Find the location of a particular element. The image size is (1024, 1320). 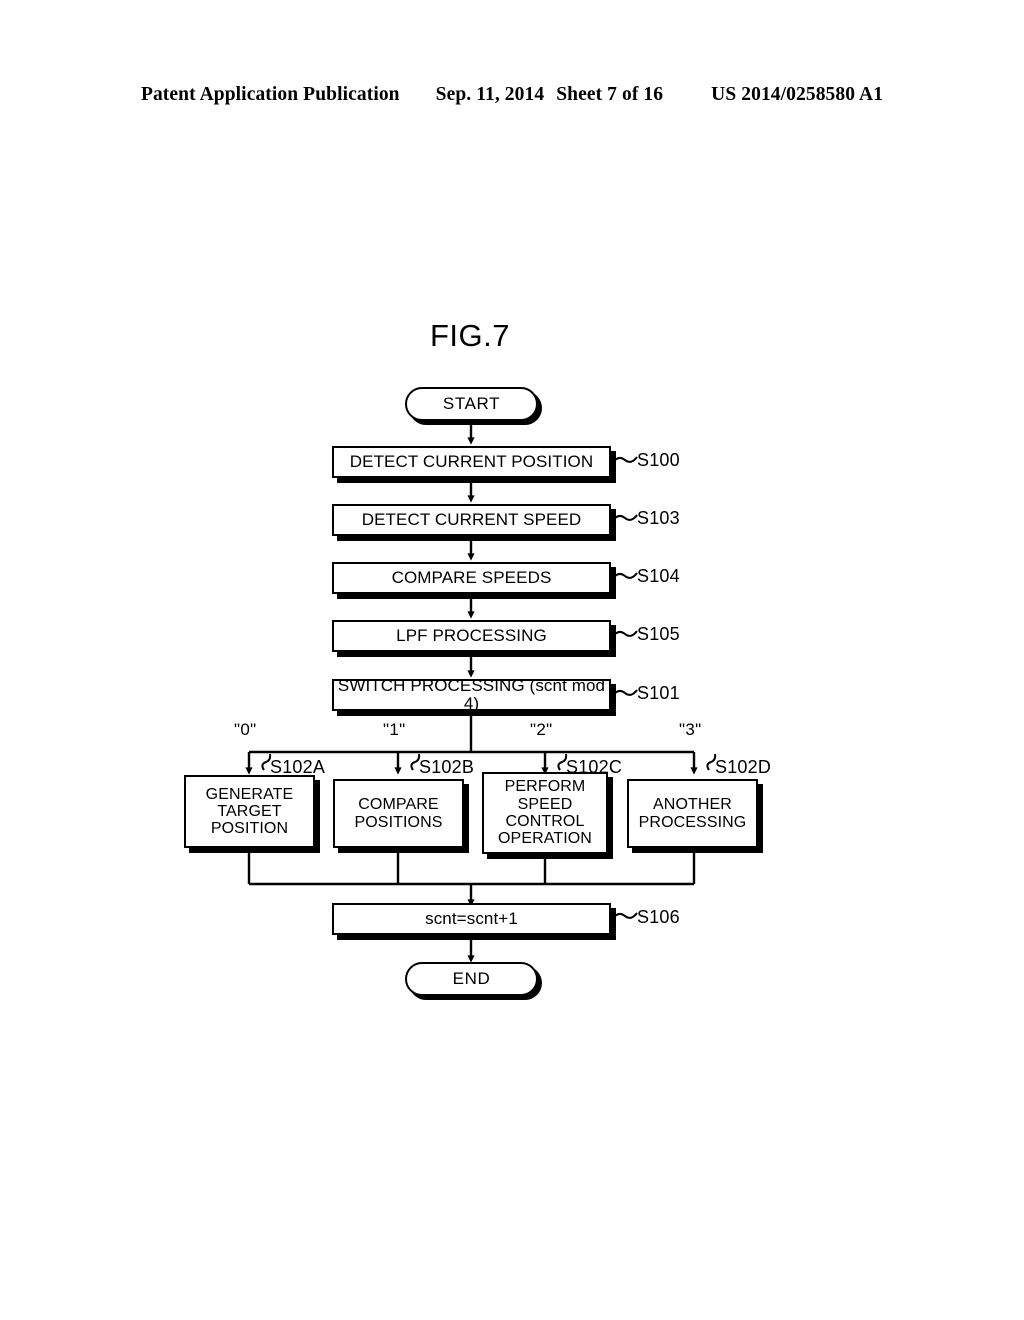

flow-step-s100-label: DETECT CURRENT POSITION is located at coordinates (471, 461).